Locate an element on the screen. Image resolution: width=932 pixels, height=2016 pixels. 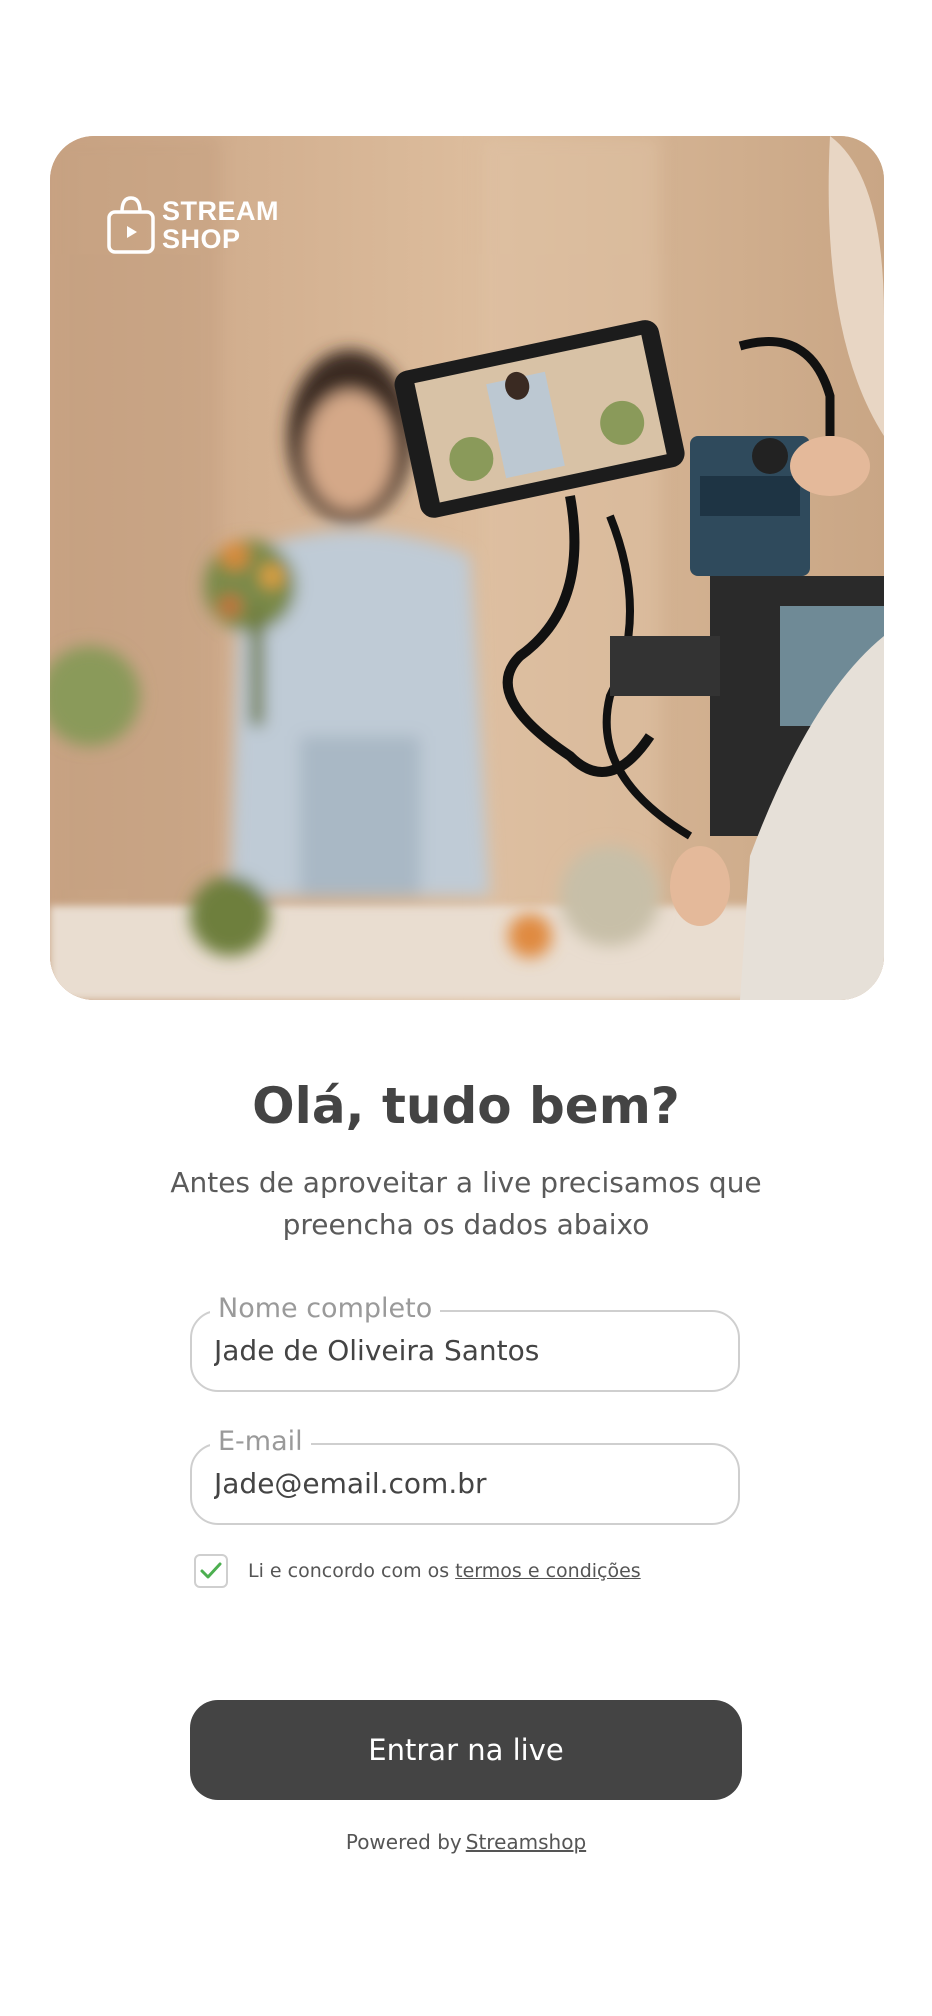
terms-text: Li e concordo com os termos e condições is located at coordinates (444, 1571).